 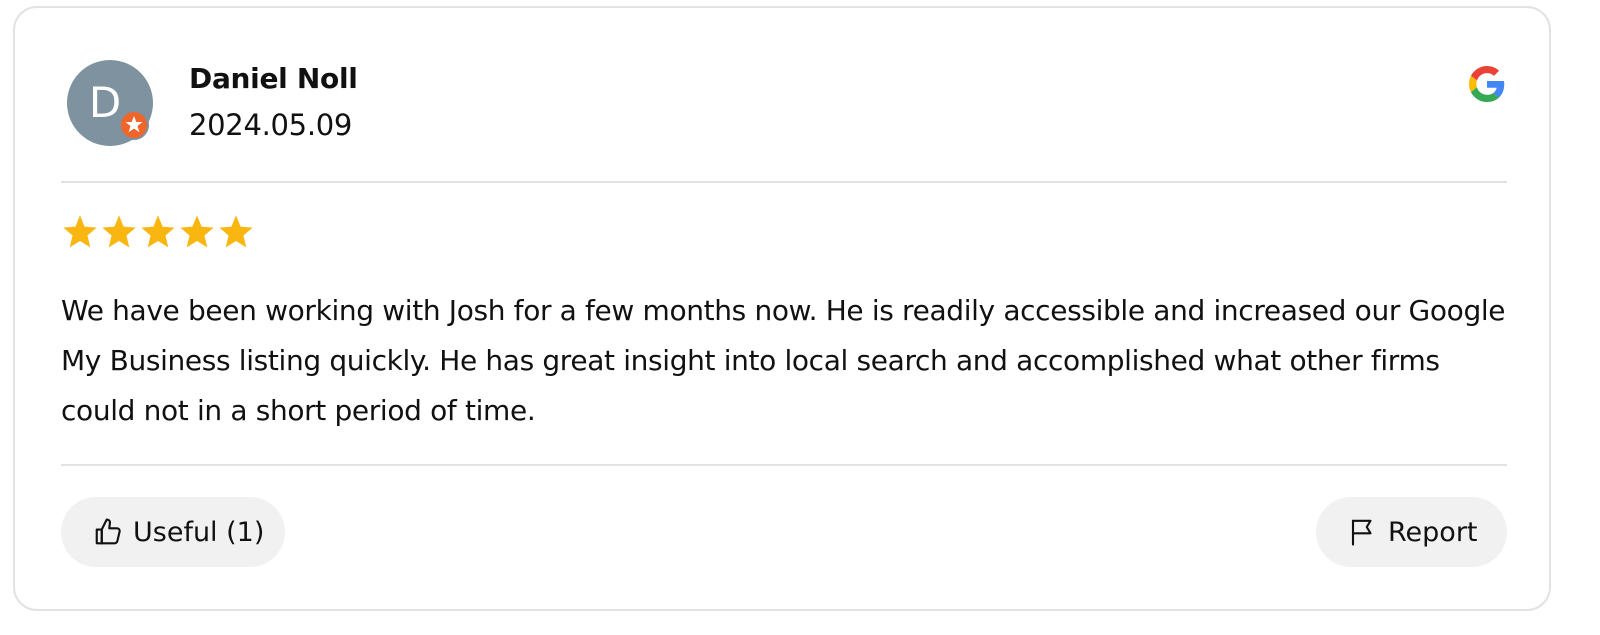 I want to click on local-guide-badge-icon, so click(x=134, y=125).